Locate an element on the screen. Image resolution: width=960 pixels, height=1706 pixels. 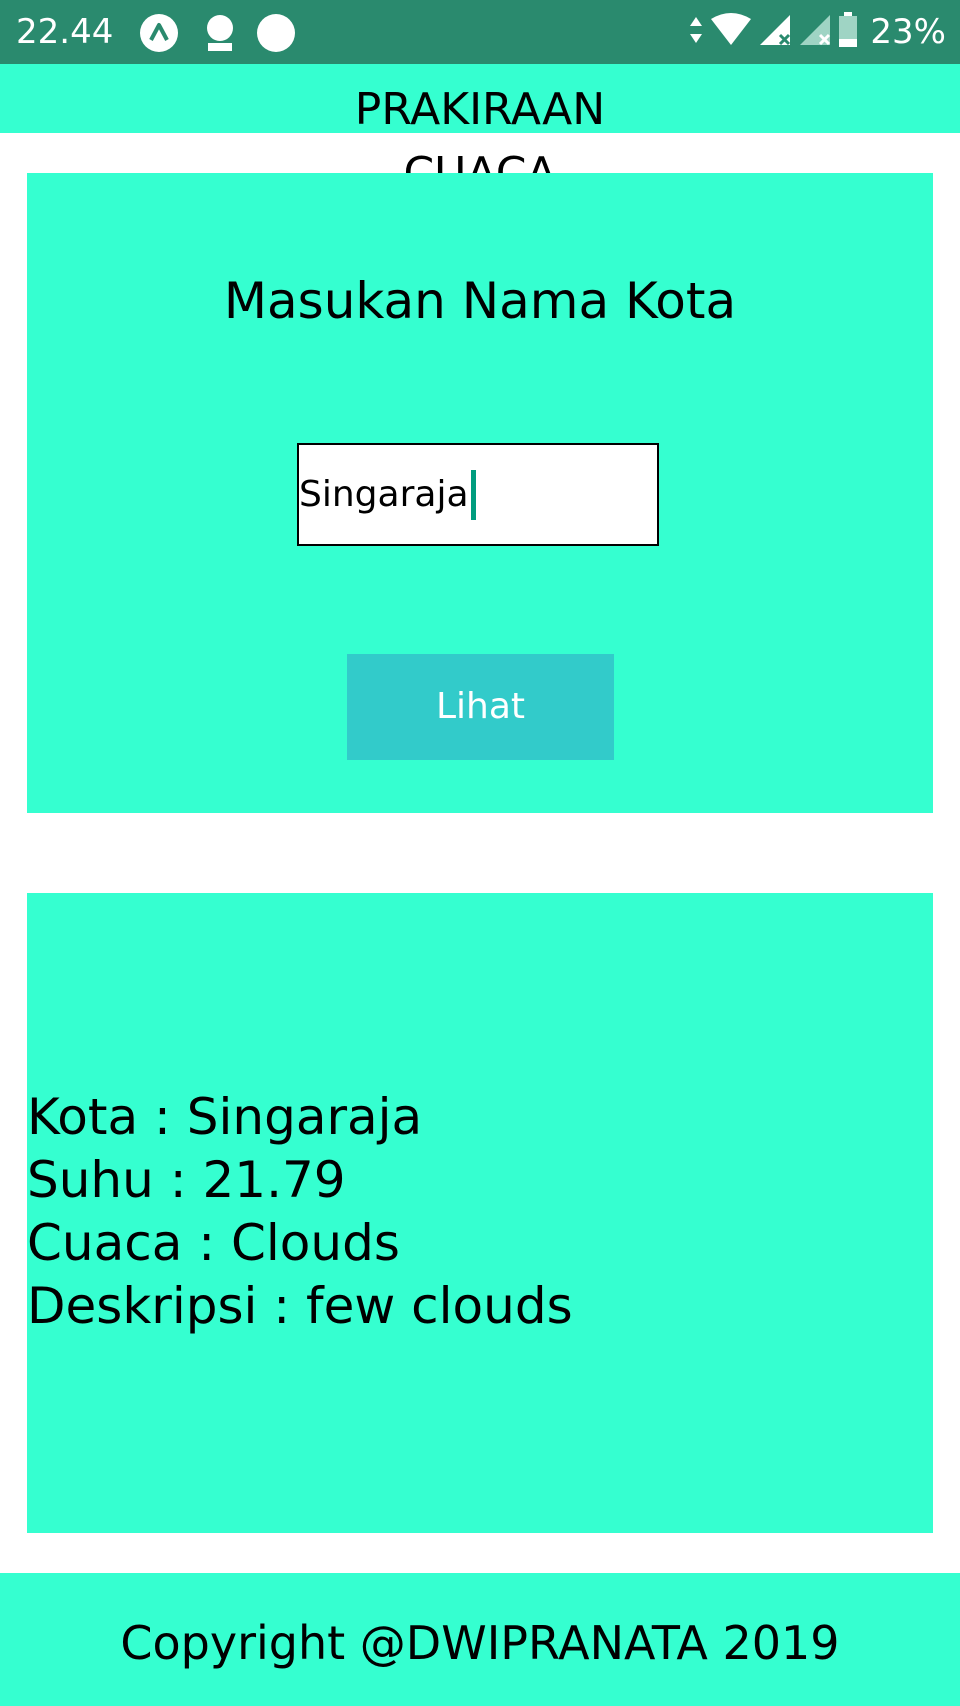
lihat-button: Lihat is located at coordinates (480, 707).